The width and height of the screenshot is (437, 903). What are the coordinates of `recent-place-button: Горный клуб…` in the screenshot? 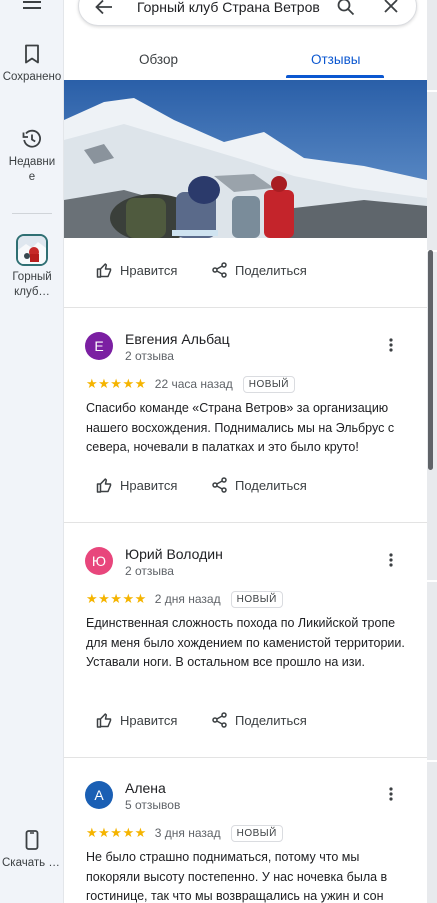 It's located at (32, 267).